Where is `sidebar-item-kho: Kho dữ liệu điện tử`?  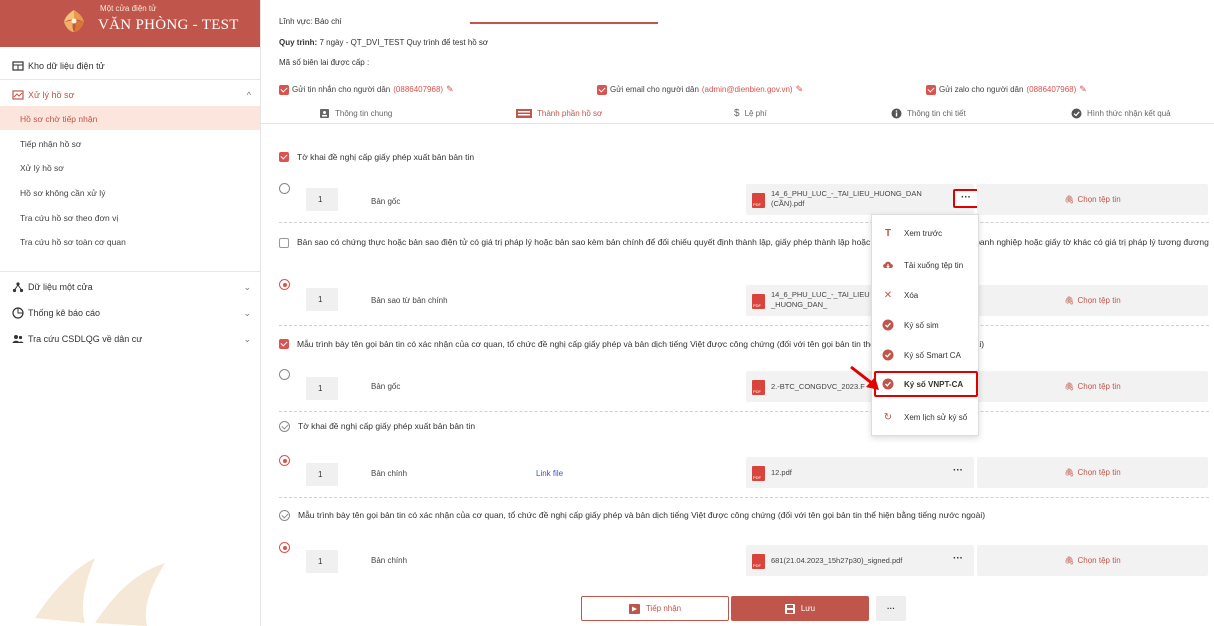
sidebar-item-kho: Kho dữ liệu điện tử is located at coordinates (130, 66).